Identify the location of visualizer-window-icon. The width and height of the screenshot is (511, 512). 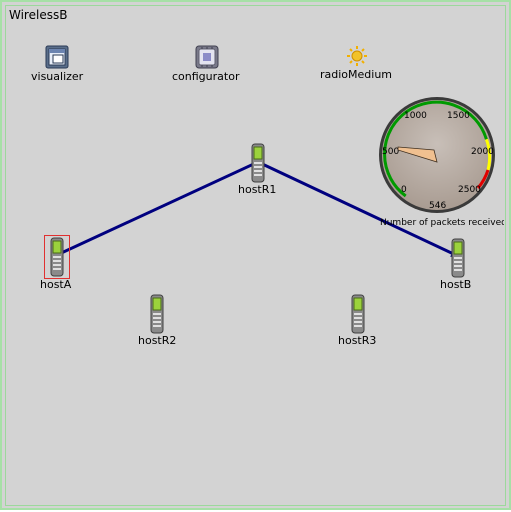
(57, 57).